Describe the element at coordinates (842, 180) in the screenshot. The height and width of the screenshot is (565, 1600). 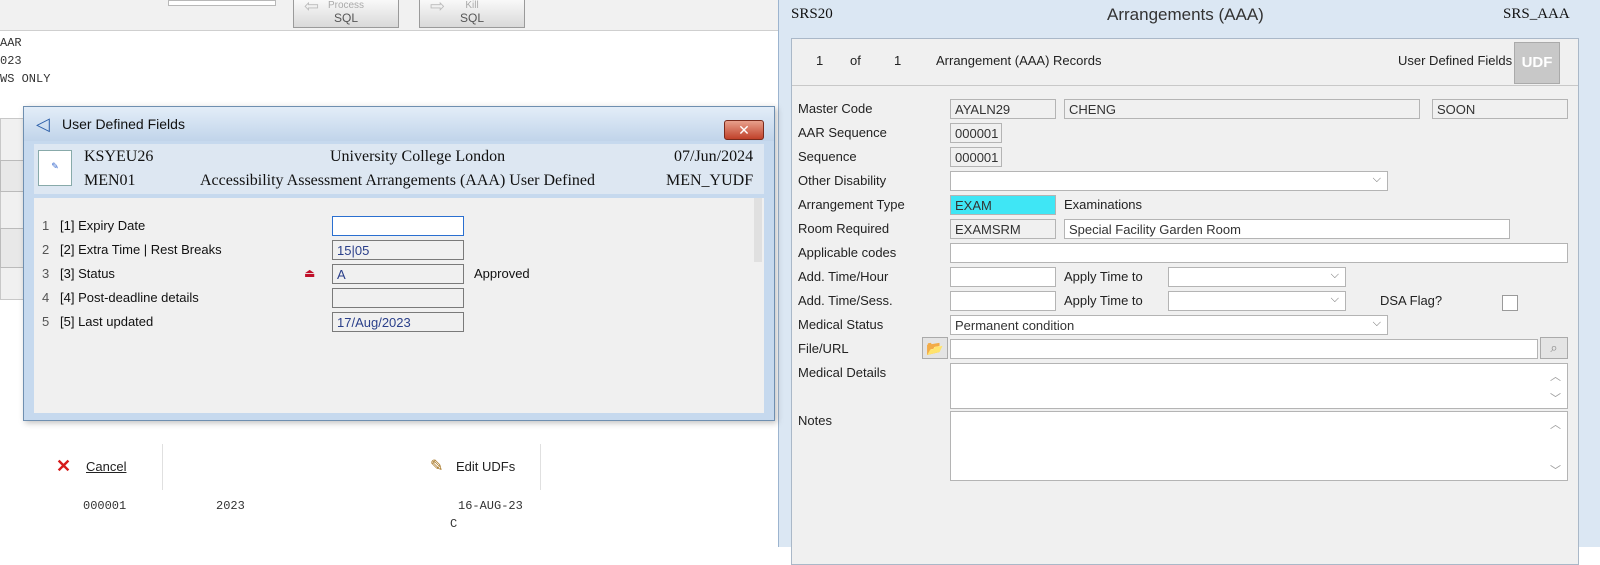
I see `other-disability-label: Other Disability` at that location.